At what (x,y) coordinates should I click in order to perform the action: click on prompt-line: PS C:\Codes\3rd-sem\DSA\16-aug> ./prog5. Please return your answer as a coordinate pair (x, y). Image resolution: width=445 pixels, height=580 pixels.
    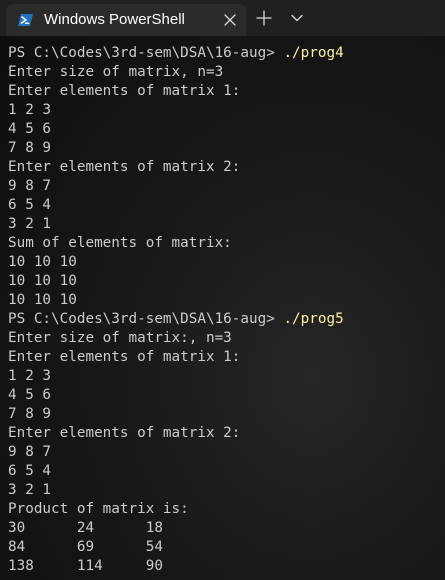
    Looking at the image, I should click on (226, 319).